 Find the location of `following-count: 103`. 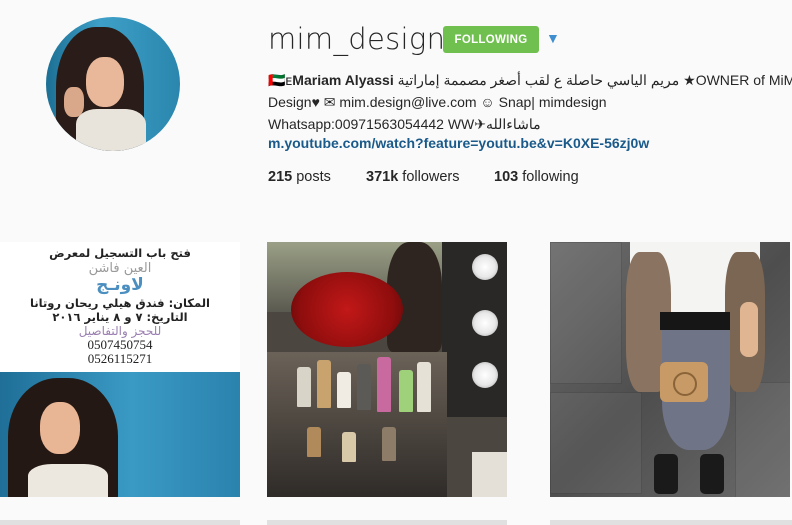

following-count: 103 is located at coordinates (506, 177).